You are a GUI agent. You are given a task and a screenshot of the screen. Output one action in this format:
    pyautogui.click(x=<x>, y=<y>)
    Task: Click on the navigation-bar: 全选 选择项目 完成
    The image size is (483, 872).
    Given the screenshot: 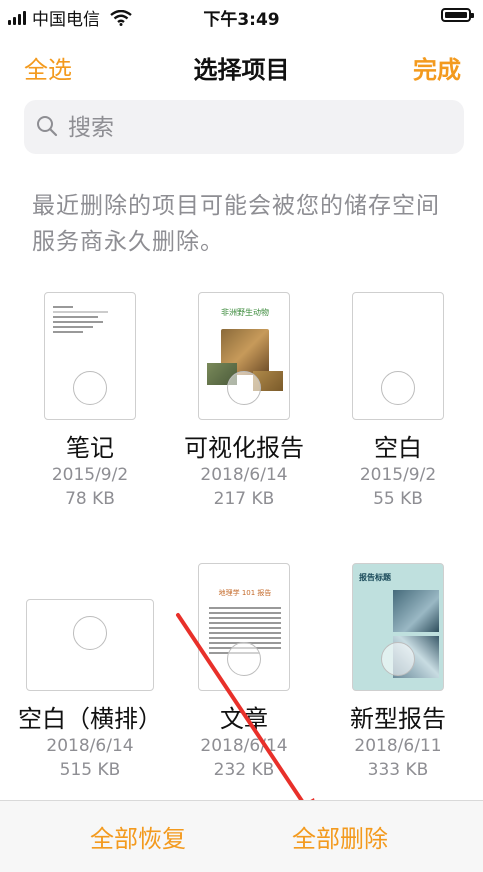 What is the action you would take?
    pyautogui.click(x=241, y=65)
    